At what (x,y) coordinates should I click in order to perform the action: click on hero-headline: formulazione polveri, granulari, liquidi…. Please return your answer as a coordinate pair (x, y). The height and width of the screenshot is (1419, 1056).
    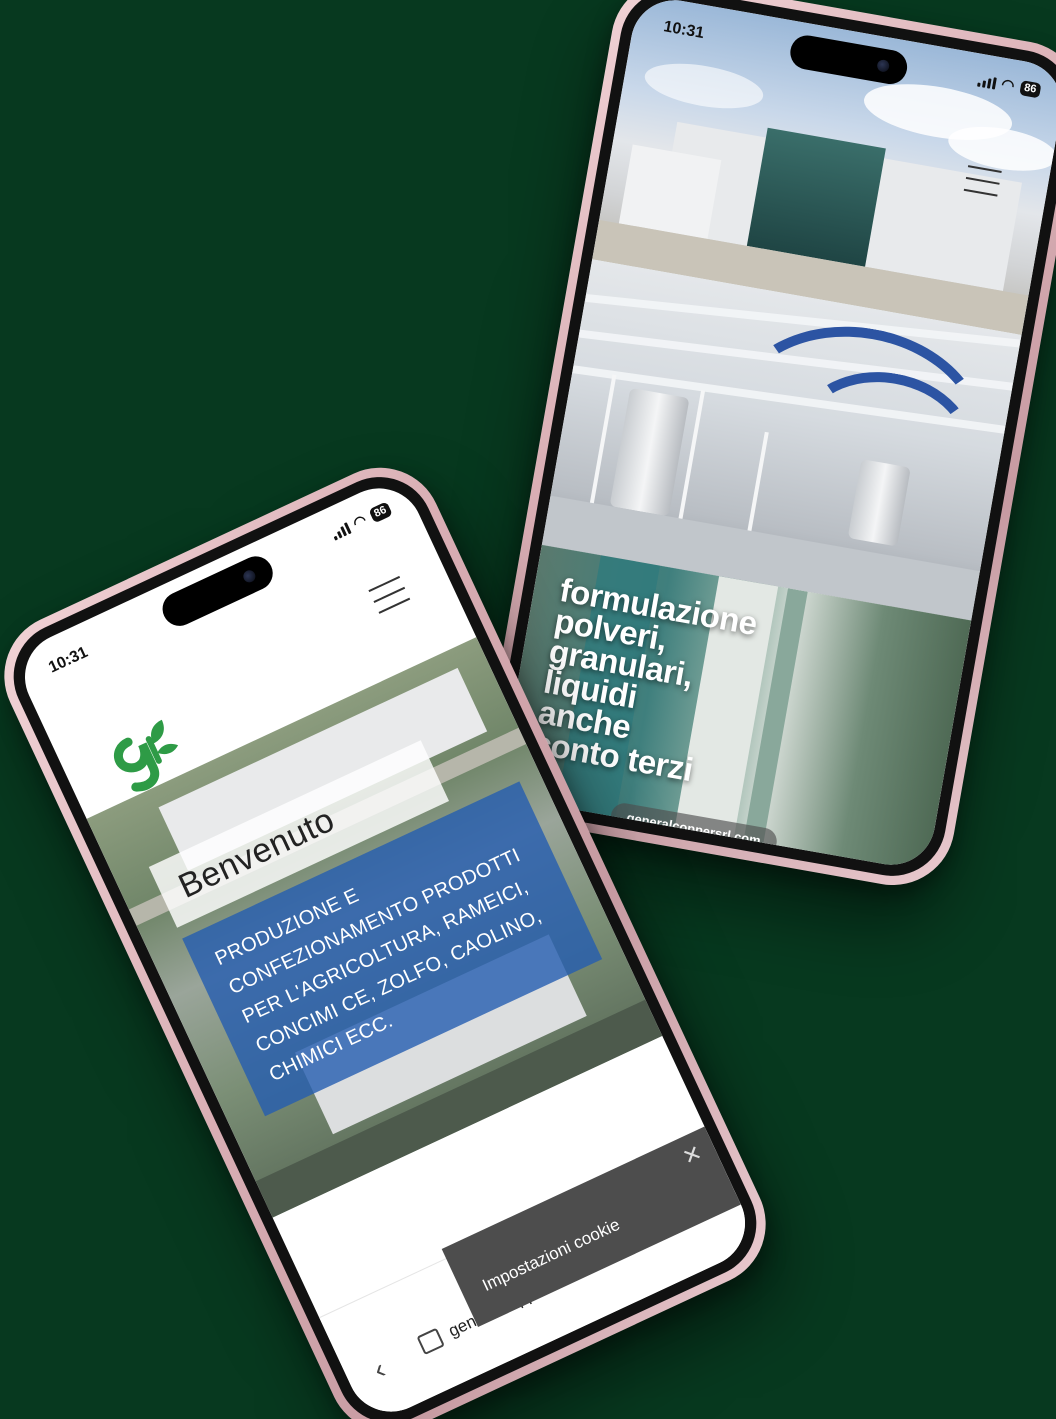
    Looking at the image, I should click on (645, 681).